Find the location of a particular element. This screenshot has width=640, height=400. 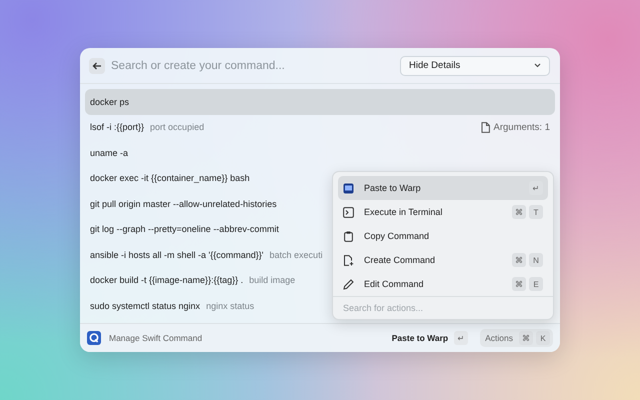

command-row: docker ps is located at coordinates (320, 101).